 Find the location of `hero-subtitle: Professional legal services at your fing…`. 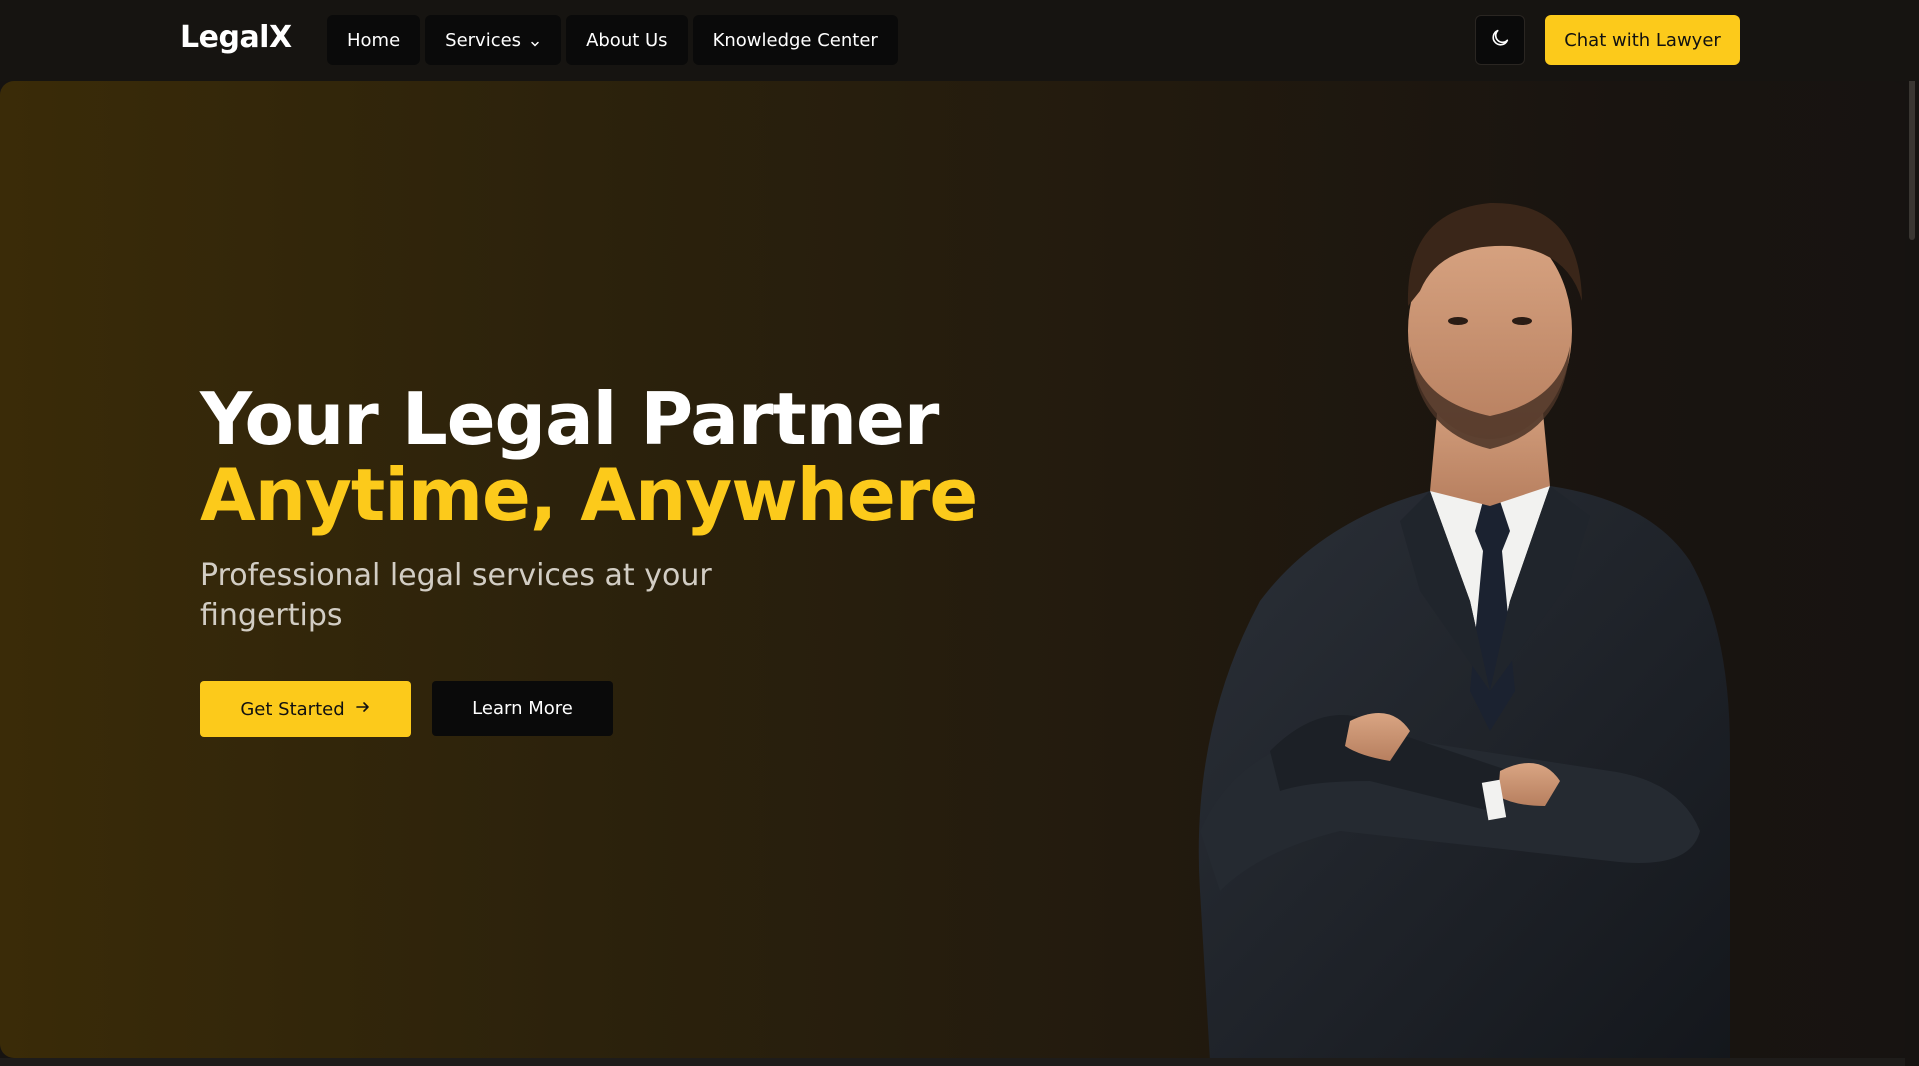

hero-subtitle: Professional legal services at your fing… is located at coordinates (456, 595).